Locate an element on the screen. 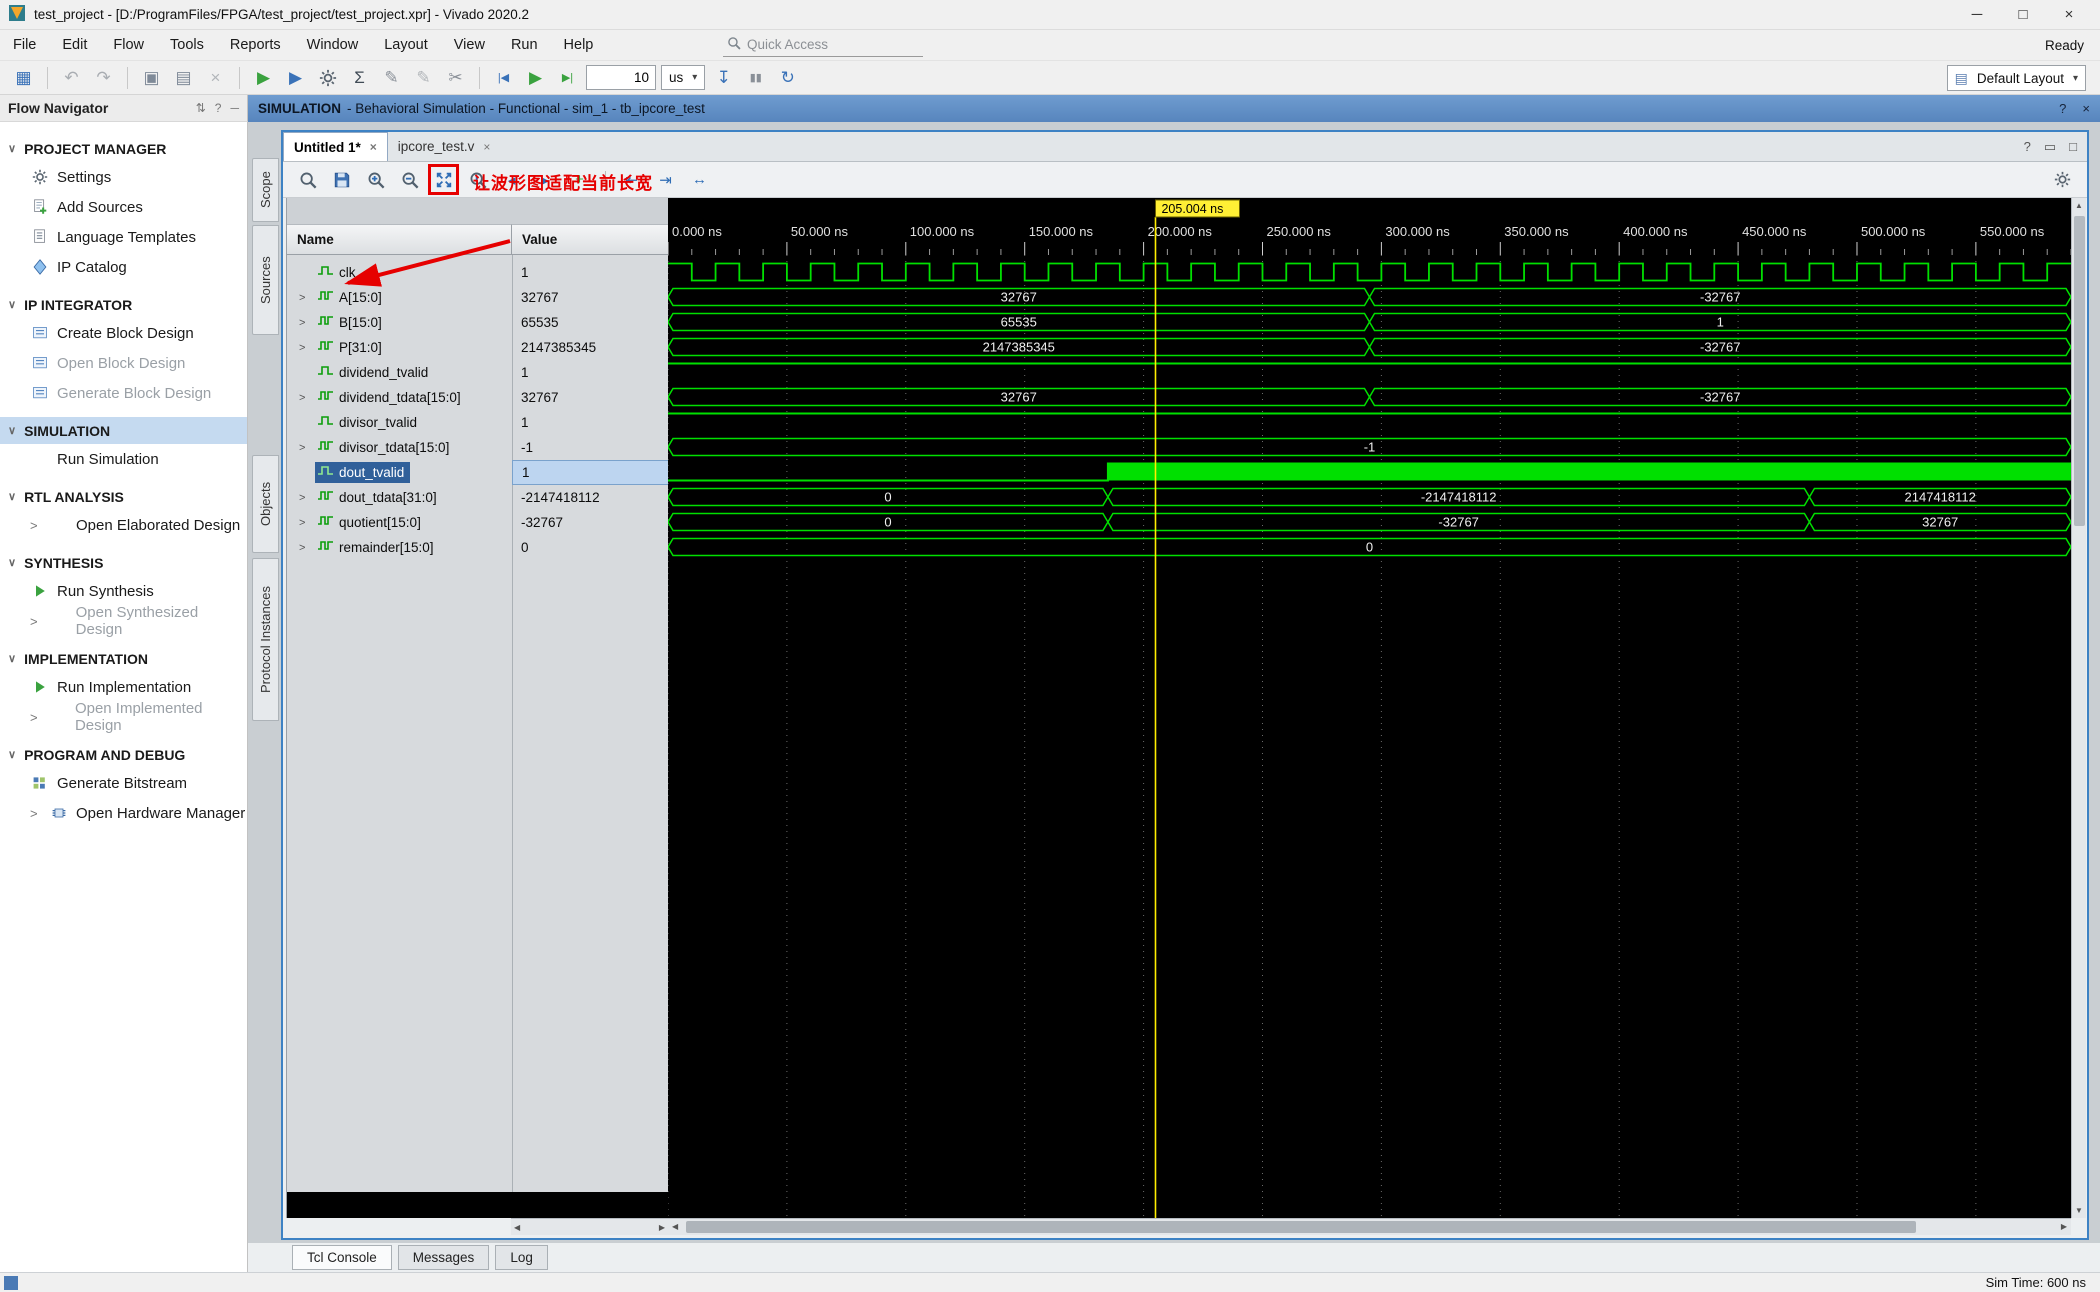 The image size is (2100, 1292). scrollbar-thumb is located at coordinates (2079, 371).